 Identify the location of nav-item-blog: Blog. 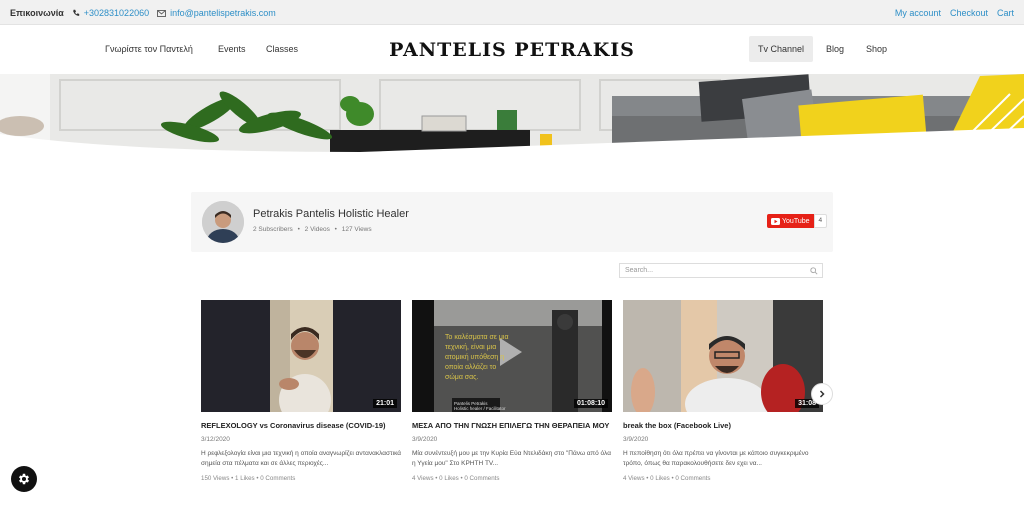
(835, 49).